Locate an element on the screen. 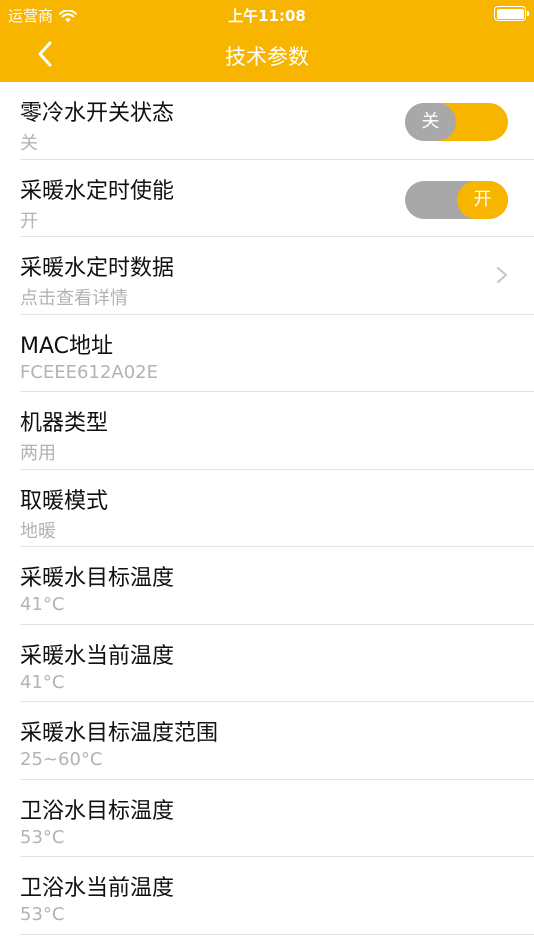 The image size is (534, 950). row-value: 地暖 is located at coordinates (38, 531).